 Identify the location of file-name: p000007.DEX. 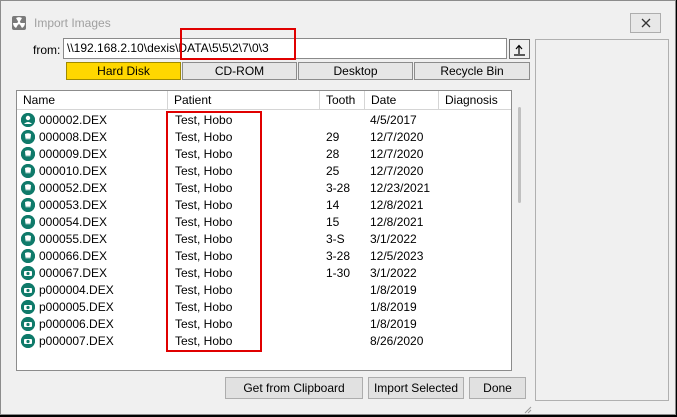
(76, 341).